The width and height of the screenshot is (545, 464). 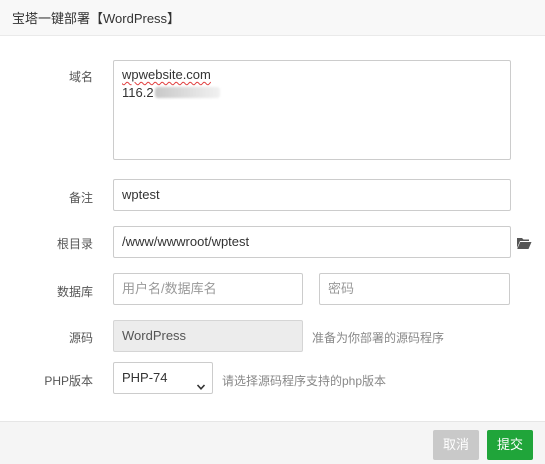 What do you see at coordinates (74, 292) in the screenshot?
I see `database-label: 数据库` at bounding box center [74, 292].